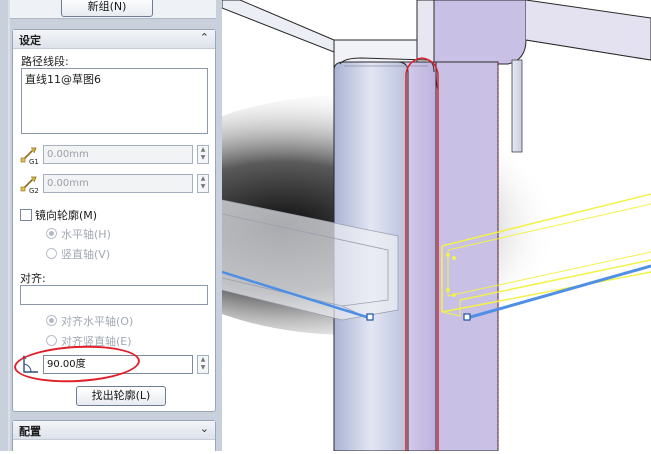 The width and height of the screenshot is (651, 454). Describe the element at coordinates (203, 364) in the screenshot. I see `angle-spinner: ▲ ▼` at that location.